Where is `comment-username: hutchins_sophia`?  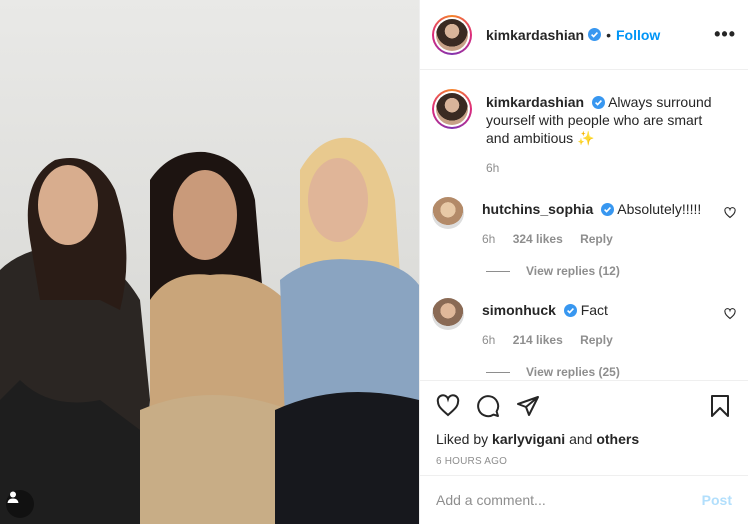
comment-username: hutchins_sophia is located at coordinates (537, 209).